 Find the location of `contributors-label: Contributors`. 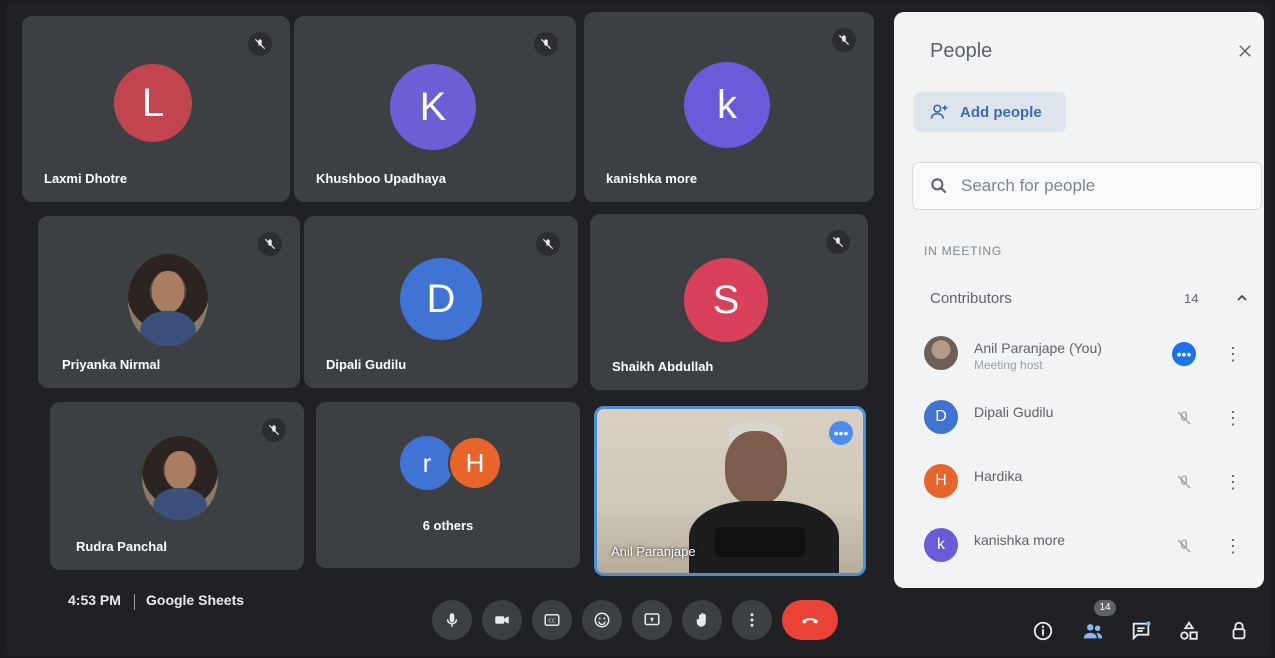

contributors-label: Contributors is located at coordinates (971, 298).